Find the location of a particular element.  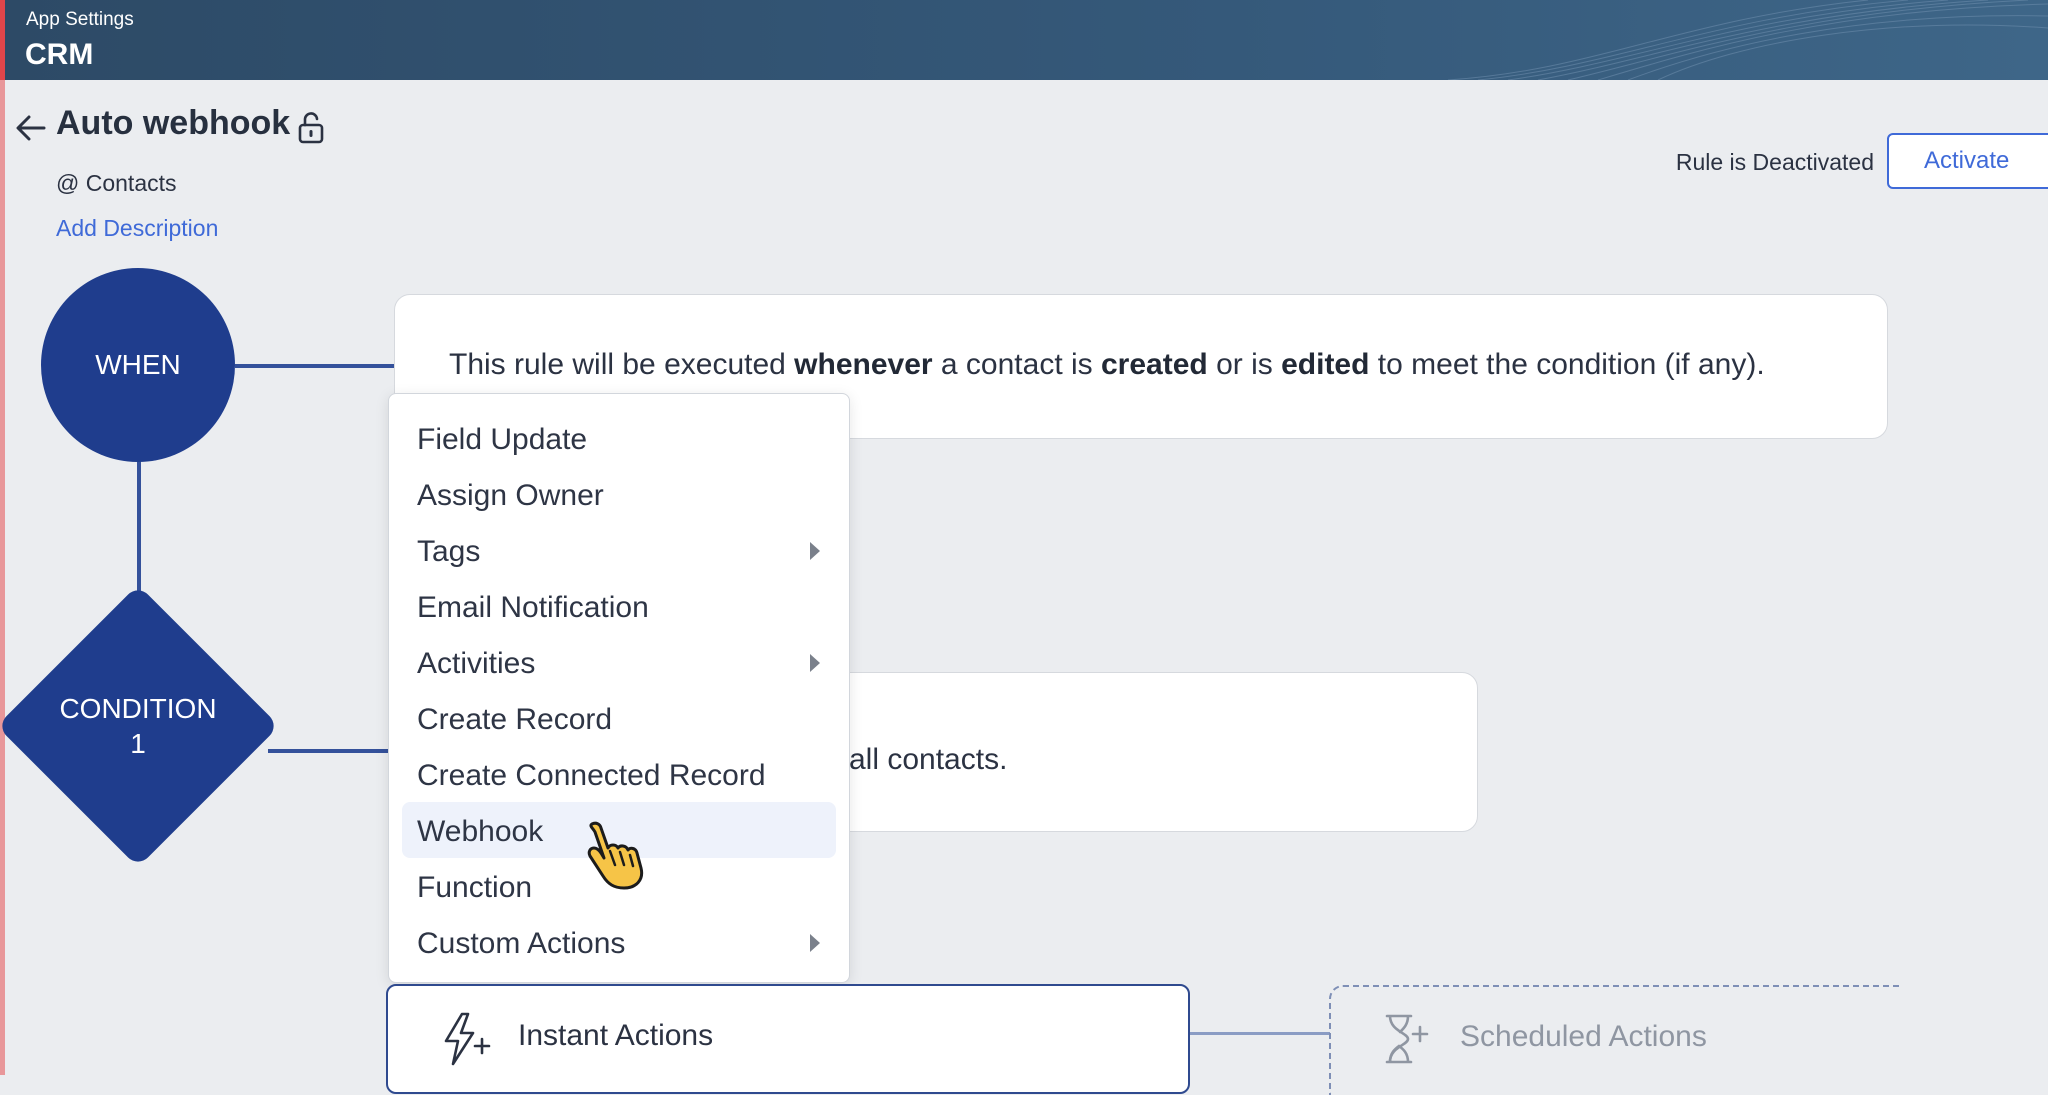

condition-description: all contacts. is located at coordinates (928, 759).